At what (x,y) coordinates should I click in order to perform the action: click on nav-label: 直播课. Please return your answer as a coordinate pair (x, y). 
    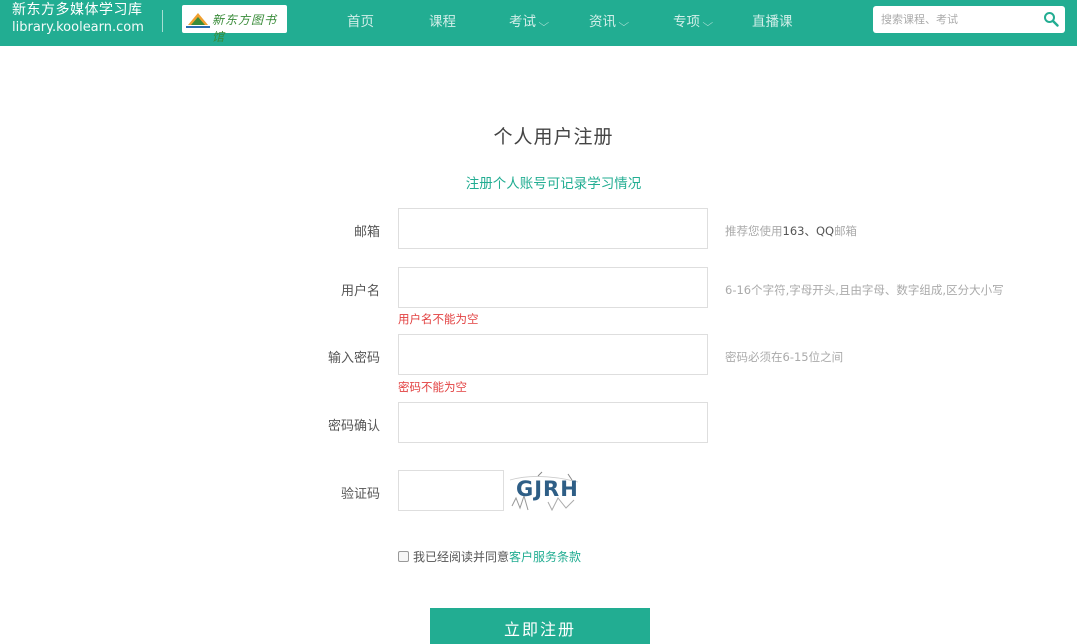
    Looking at the image, I should click on (772, 22).